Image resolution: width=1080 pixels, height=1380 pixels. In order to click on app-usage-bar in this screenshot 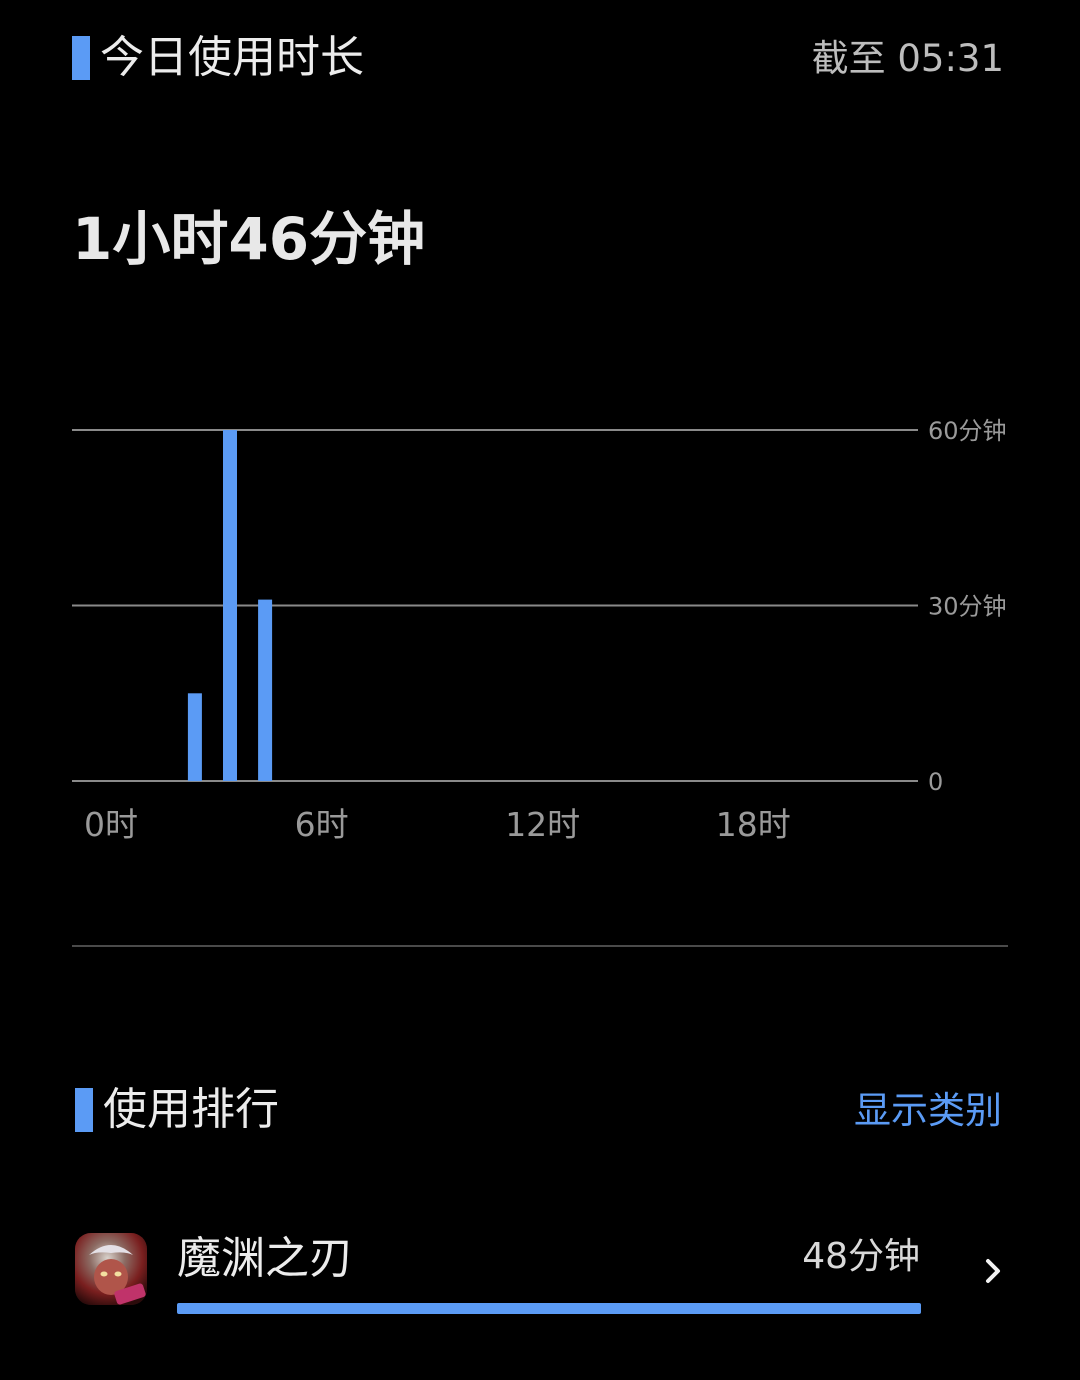, I will do `click(549, 1308)`.